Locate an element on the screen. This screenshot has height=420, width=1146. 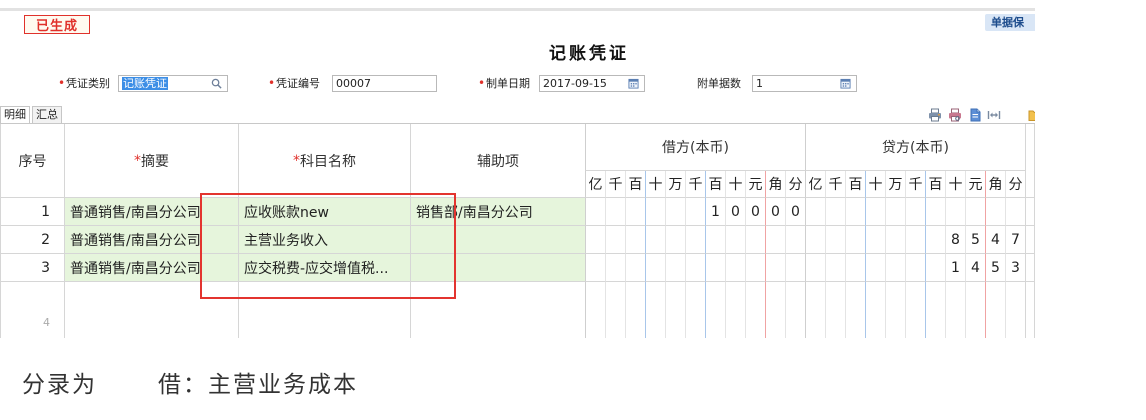
date-input: 2017-09-15 is located at coordinates (592, 83).